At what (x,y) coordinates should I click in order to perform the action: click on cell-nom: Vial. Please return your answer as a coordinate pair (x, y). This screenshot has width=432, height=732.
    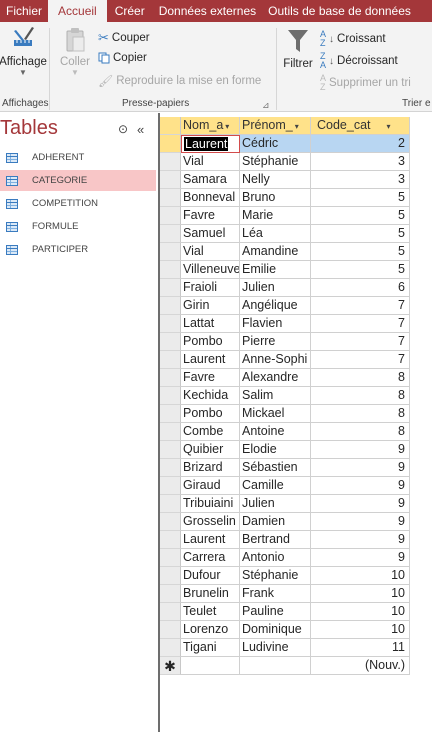
    Looking at the image, I should click on (210, 162).